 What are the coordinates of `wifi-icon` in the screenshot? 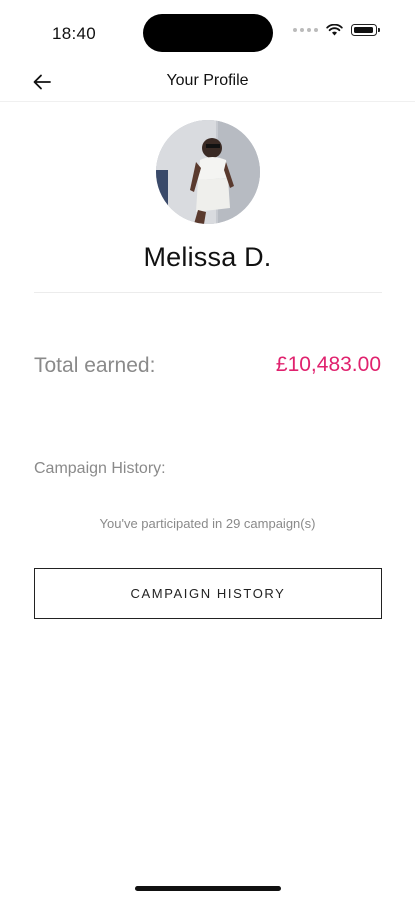 It's located at (334, 30).